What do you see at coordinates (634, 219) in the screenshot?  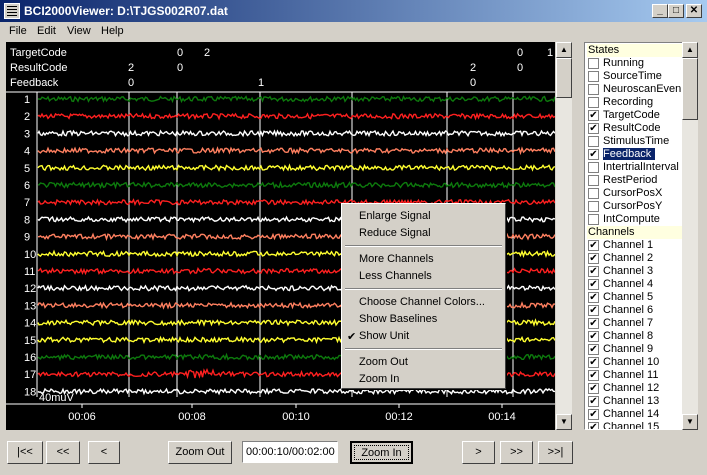 I see `state-item: IntCompute` at bounding box center [634, 219].